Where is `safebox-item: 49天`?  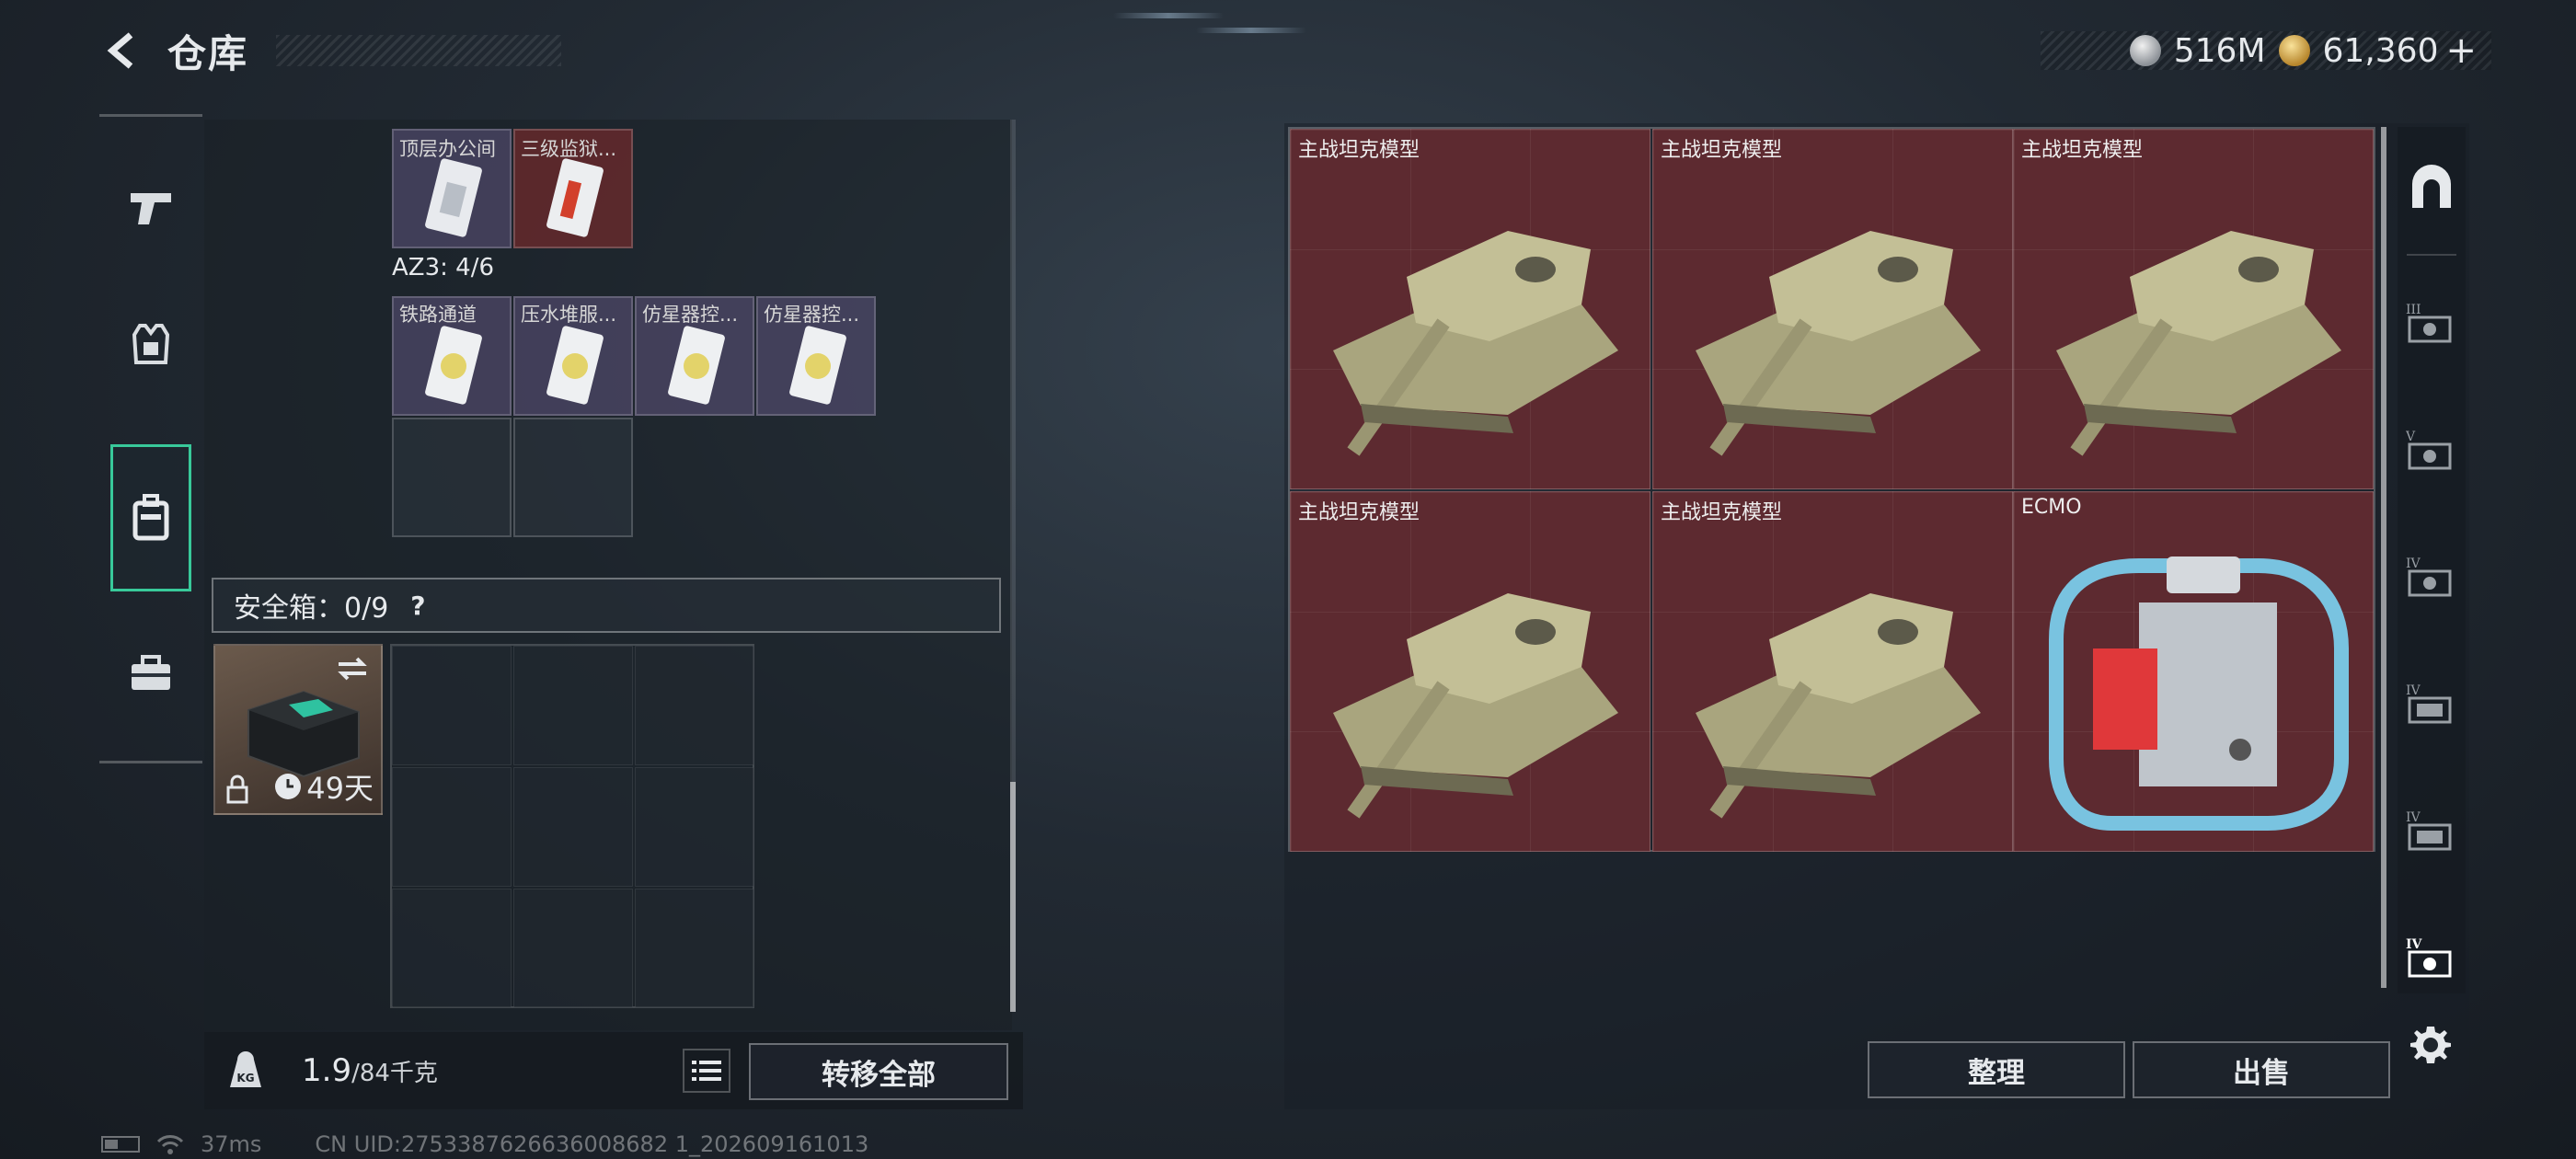 safebox-item: 49天 is located at coordinates (298, 729).